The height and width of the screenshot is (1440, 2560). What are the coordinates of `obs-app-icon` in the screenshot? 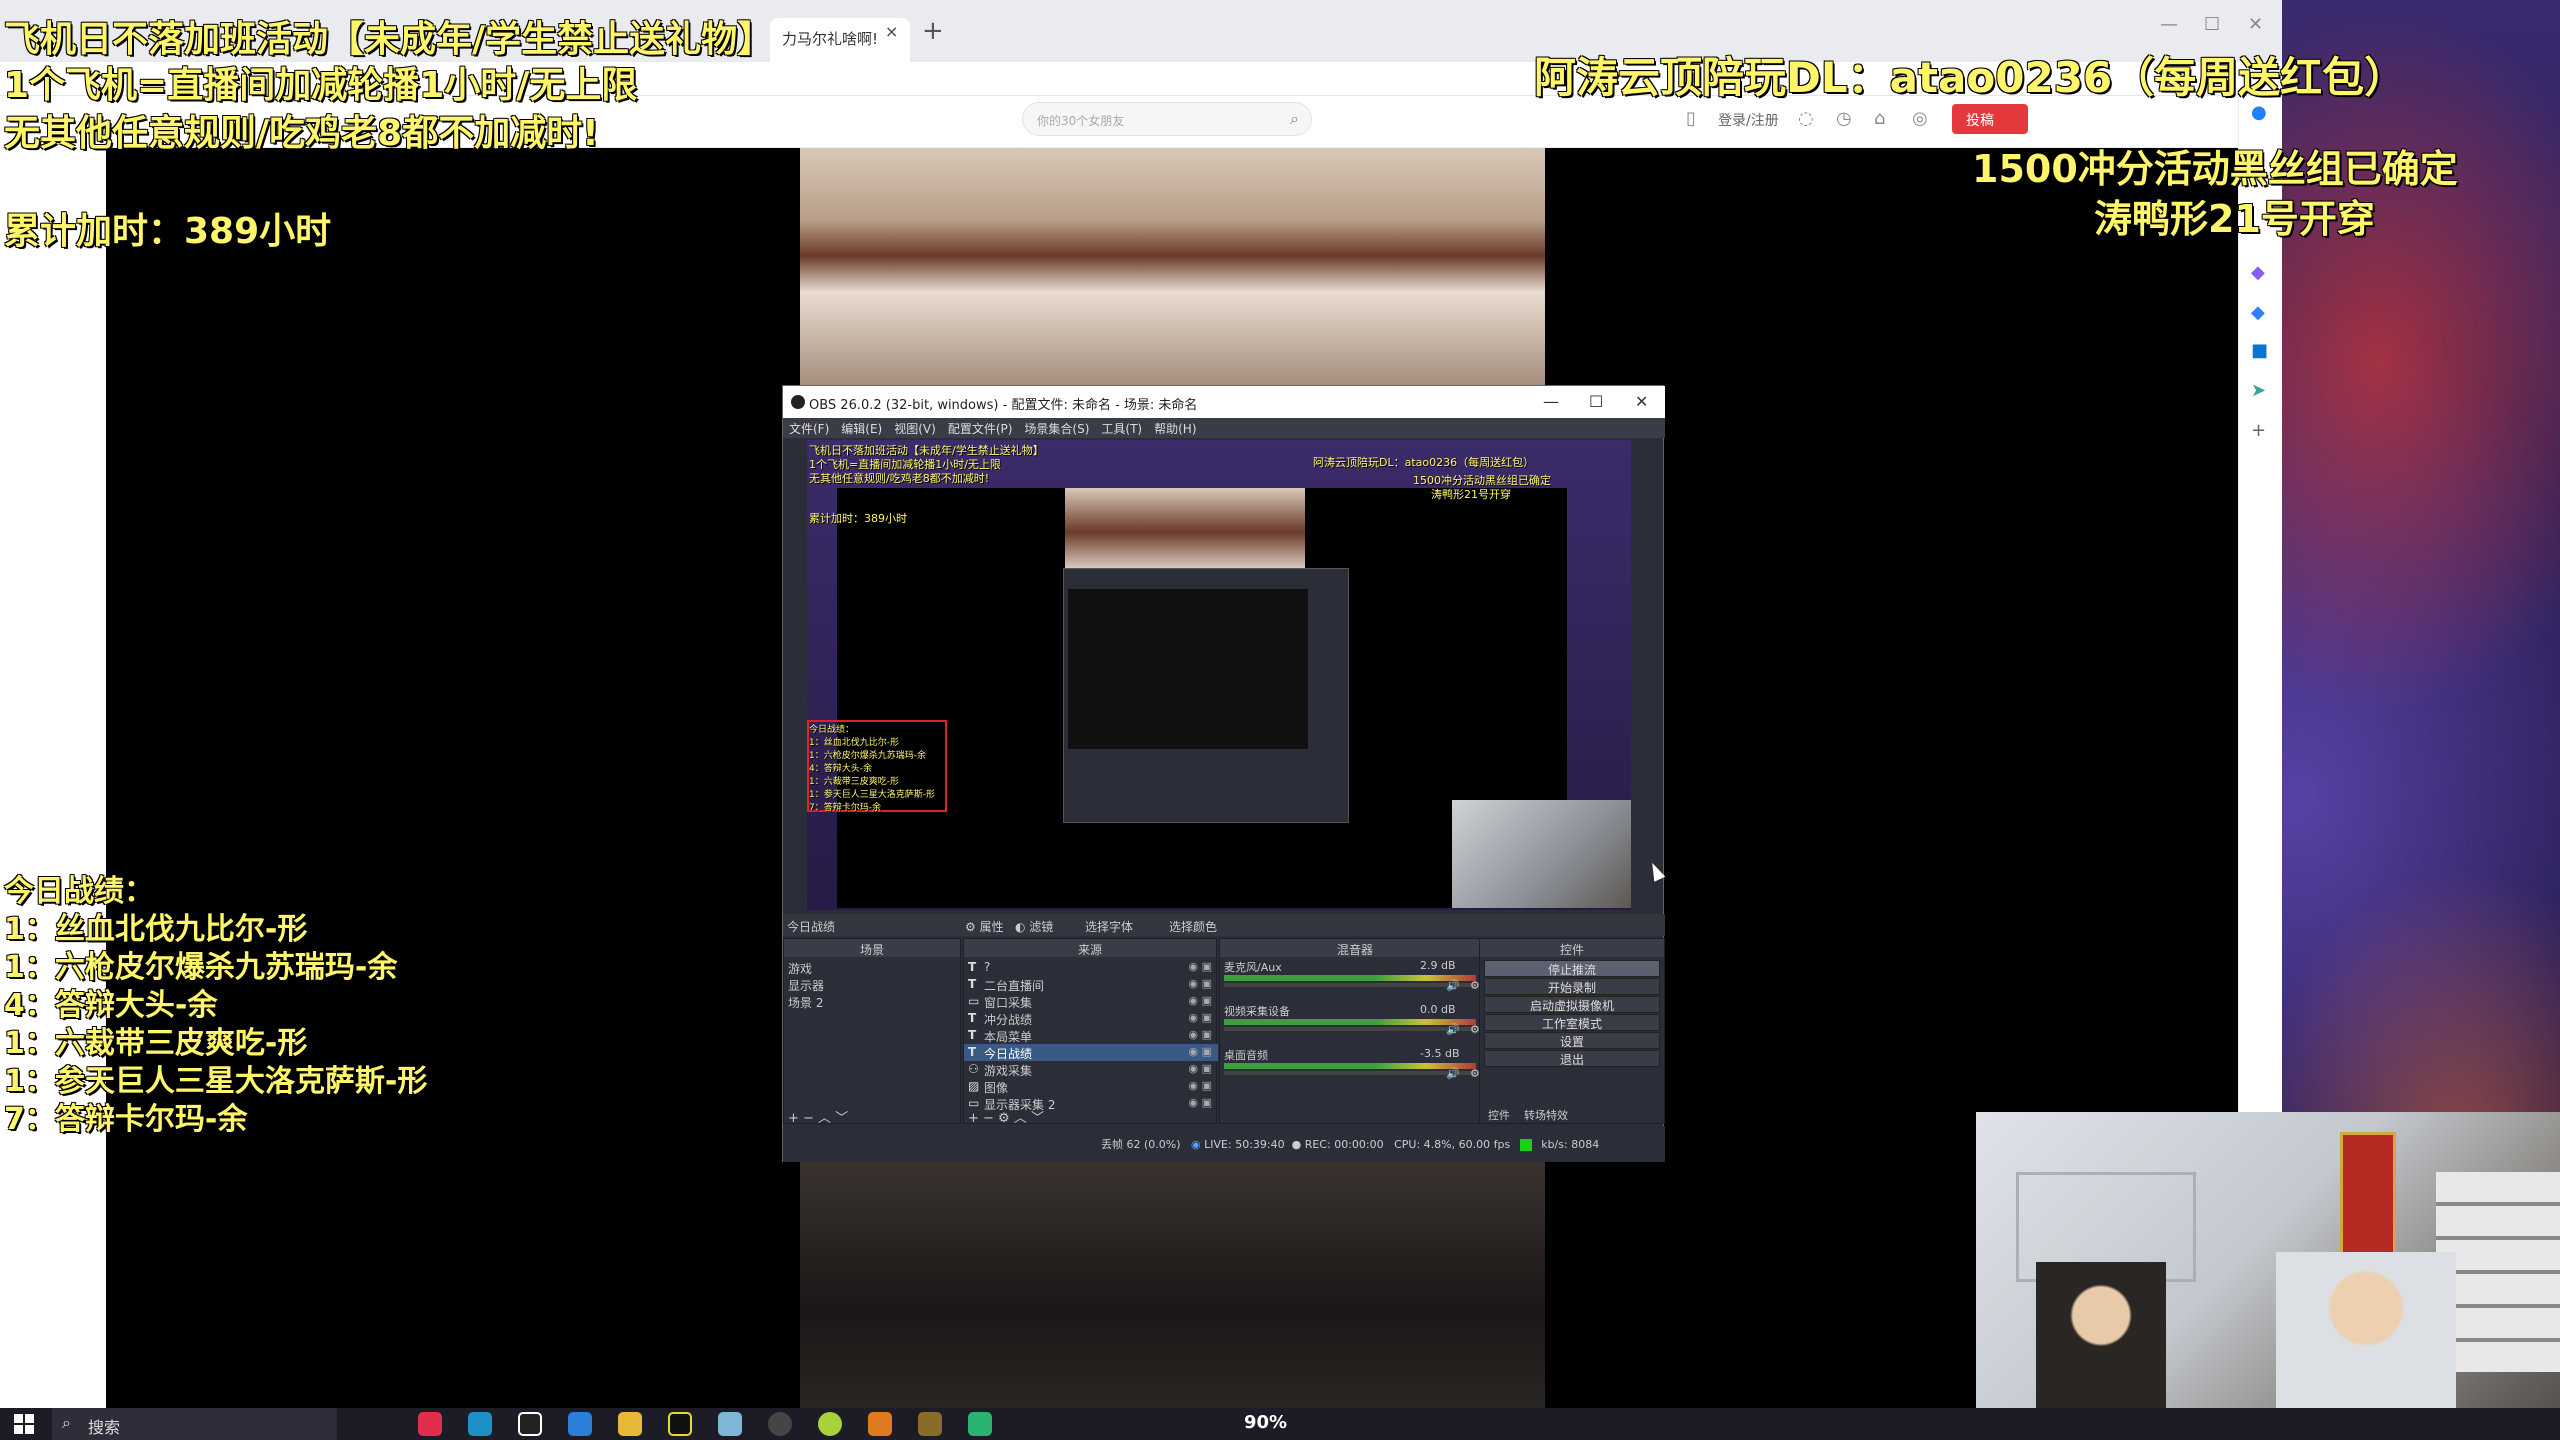 It's located at (780, 1424).